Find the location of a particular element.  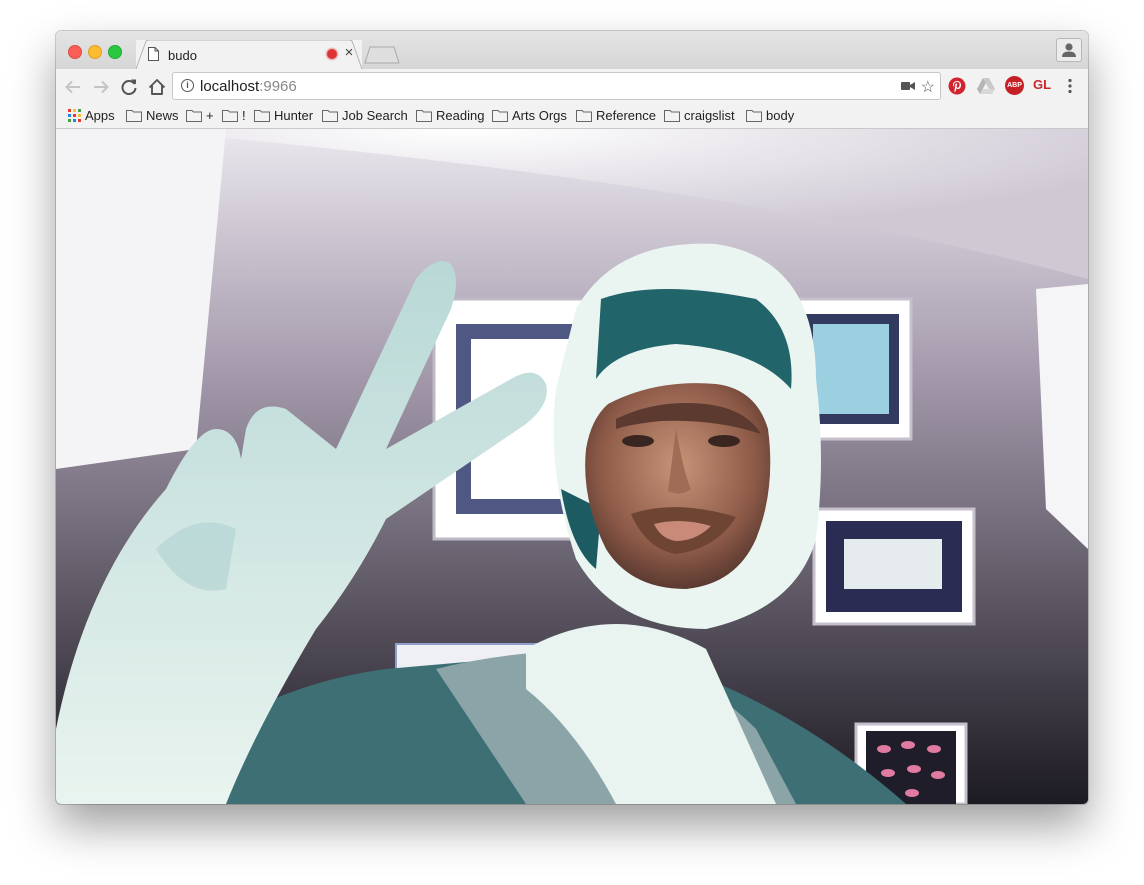

bookmark-folder-reference: Reference is located at coordinates (616, 115).